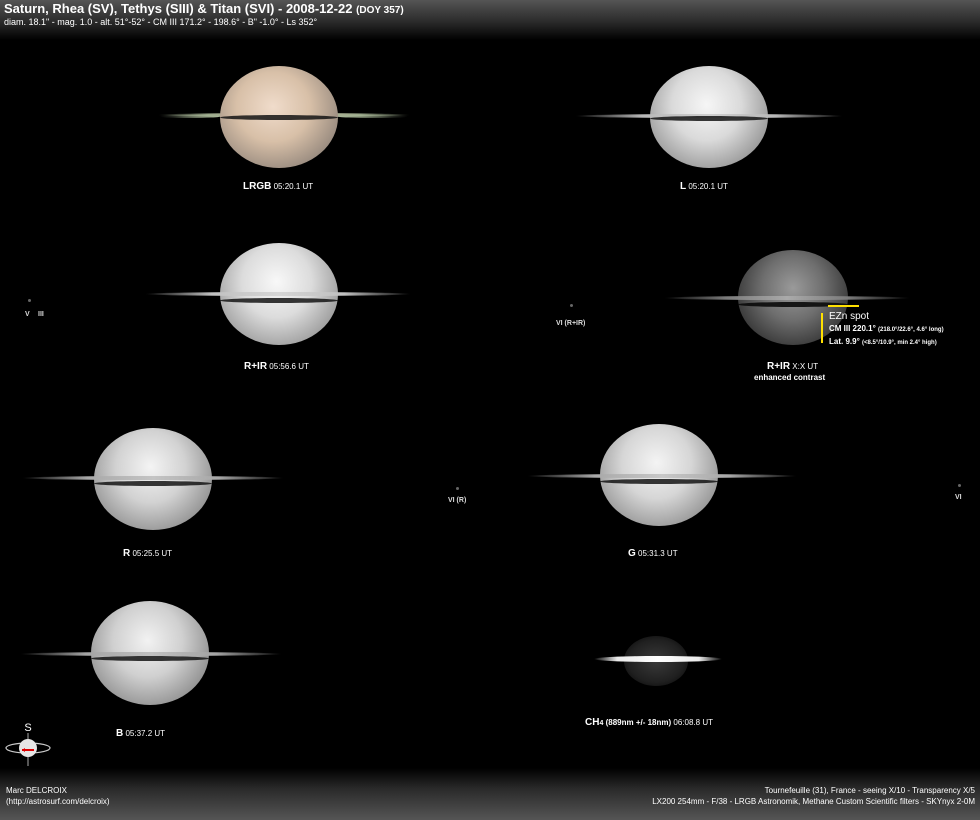  Describe the element at coordinates (36, 790) in the screenshot. I see `author-name: Marc DELCROIX` at that location.